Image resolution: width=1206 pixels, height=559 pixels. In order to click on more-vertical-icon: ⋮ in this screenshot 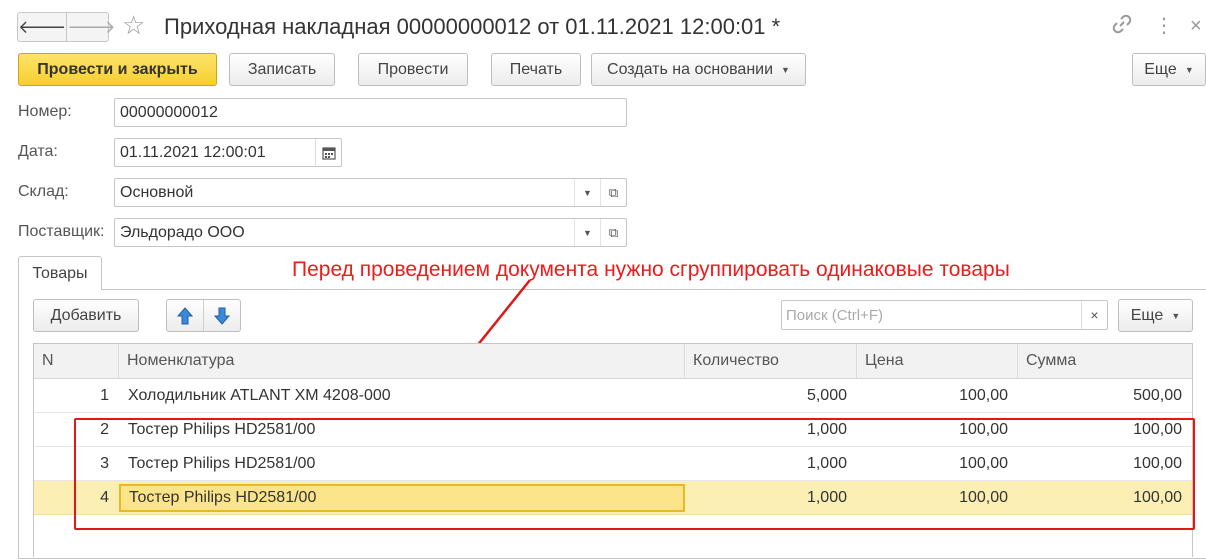, I will do `click(1164, 26)`.